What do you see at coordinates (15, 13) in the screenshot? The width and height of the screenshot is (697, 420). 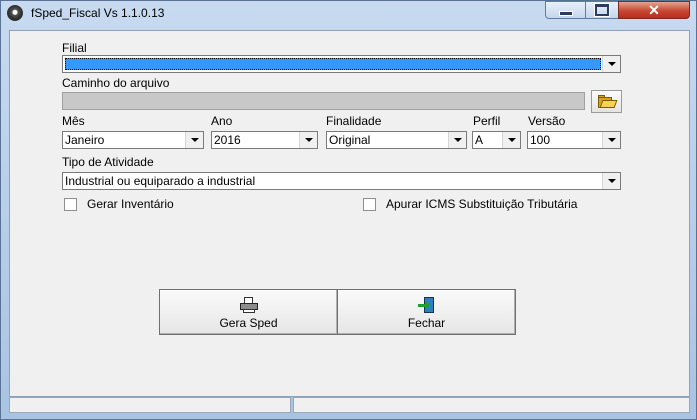 I see `app-icon` at bounding box center [15, 13].